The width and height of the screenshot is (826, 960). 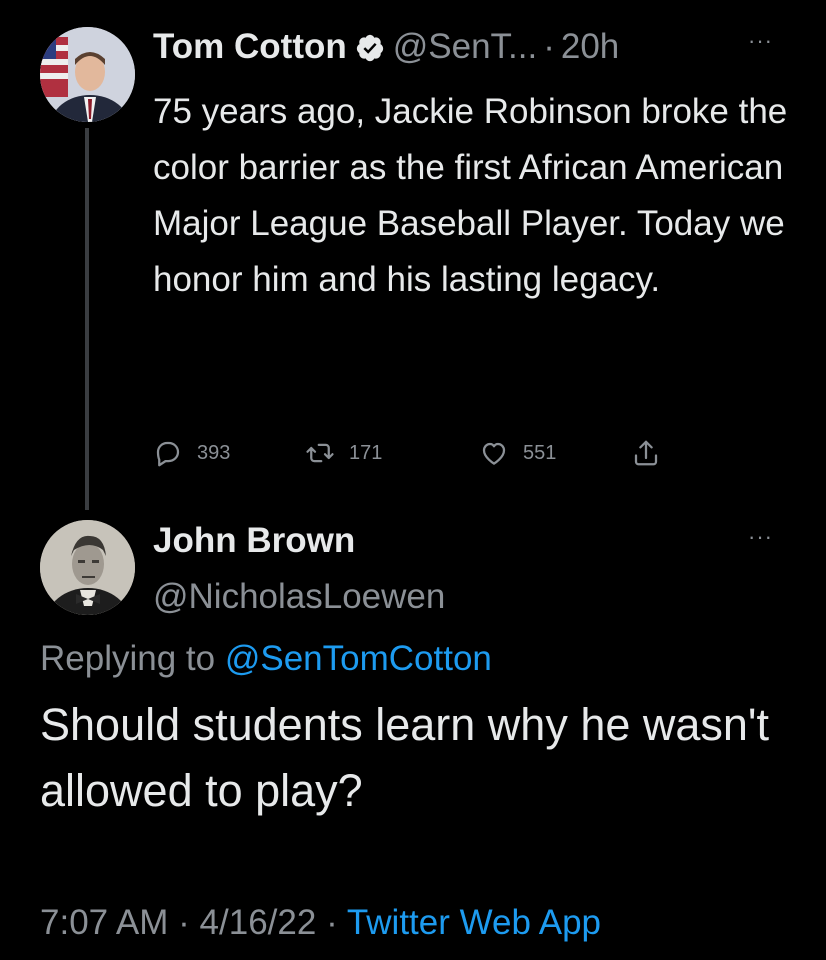 I want to click on tweet-time-ago: 20h, so click(x=590, y=47).